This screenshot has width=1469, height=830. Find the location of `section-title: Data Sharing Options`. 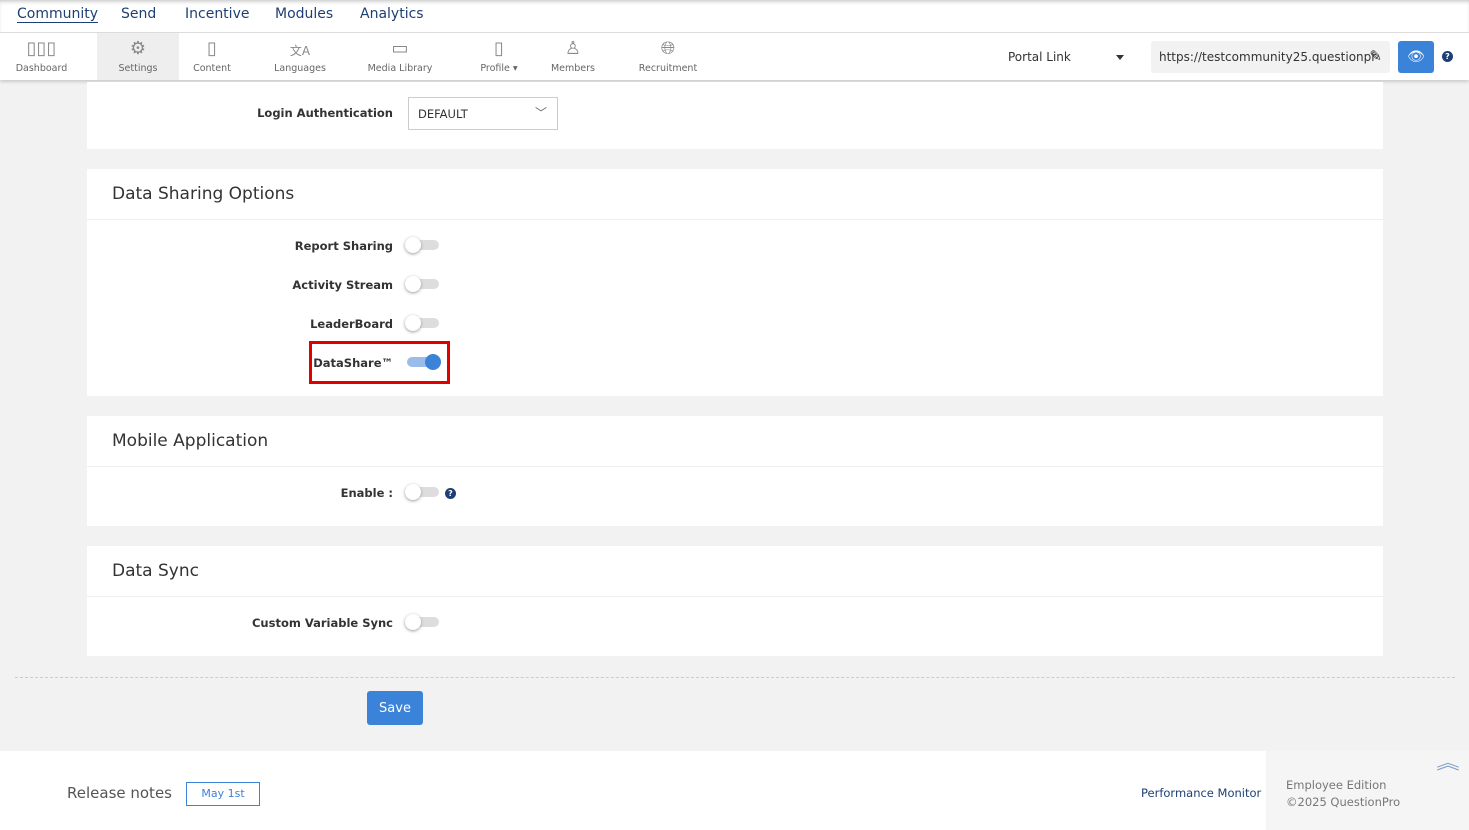

section-title: Data Sharing Options is located at coordinates (735, 194).